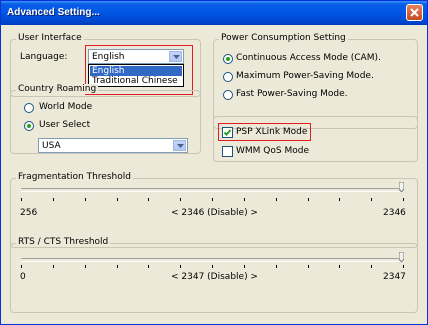  Describe the element at coordinates (272, 151) in the screenshot. I see `wmm-qos-label: WMM QoS Mode` at that location.